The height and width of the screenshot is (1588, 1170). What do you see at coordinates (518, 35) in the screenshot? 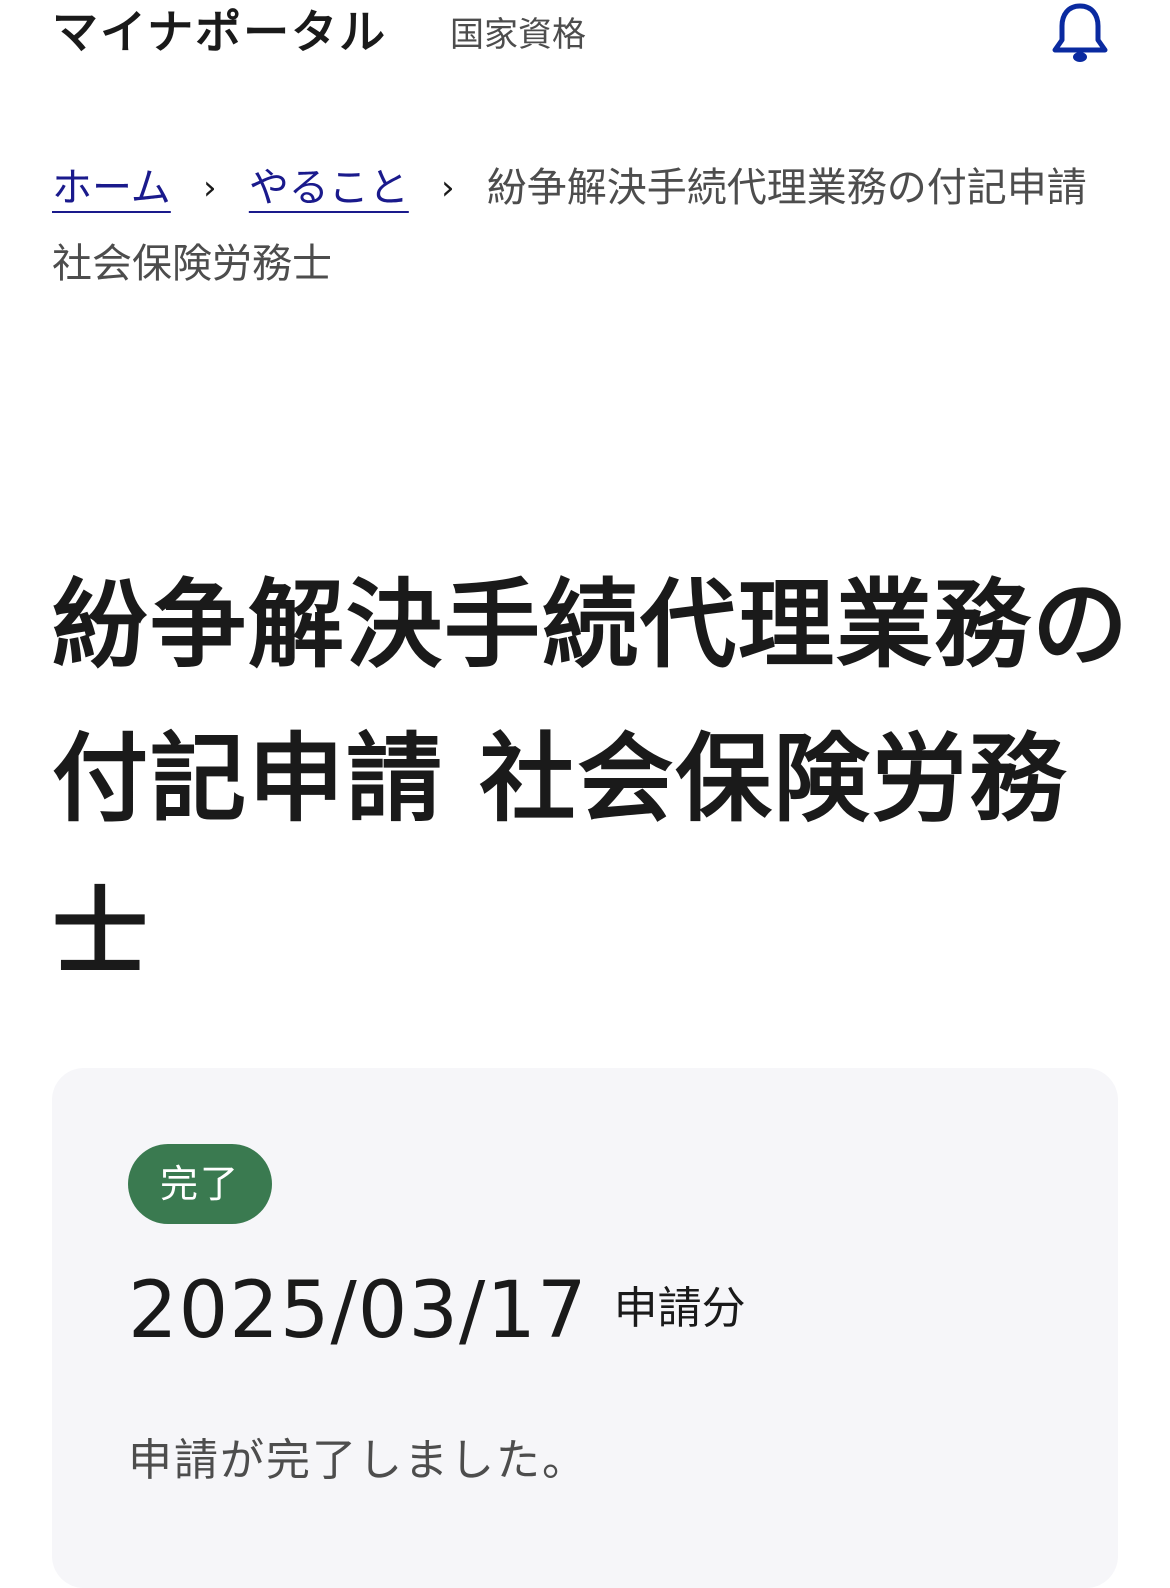
I see `section-label: 国家資格` at bounding box center [518, 35].